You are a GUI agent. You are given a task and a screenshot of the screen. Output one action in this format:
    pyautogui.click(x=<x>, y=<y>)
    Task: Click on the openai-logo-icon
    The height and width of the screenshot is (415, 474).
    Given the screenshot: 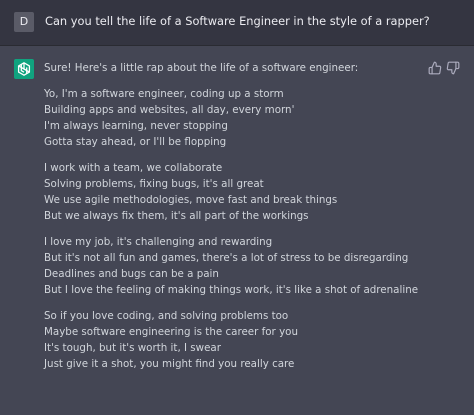 What is the action you would take?
    pyautogui.click(x=24, y=69)
    